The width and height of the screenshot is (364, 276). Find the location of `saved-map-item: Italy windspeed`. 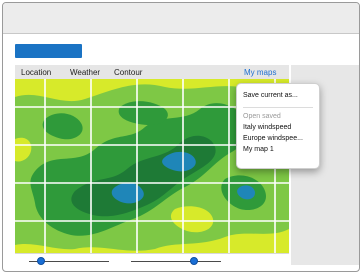

saved-map-item: Italy windspeed is located at coordinates (267, 128).